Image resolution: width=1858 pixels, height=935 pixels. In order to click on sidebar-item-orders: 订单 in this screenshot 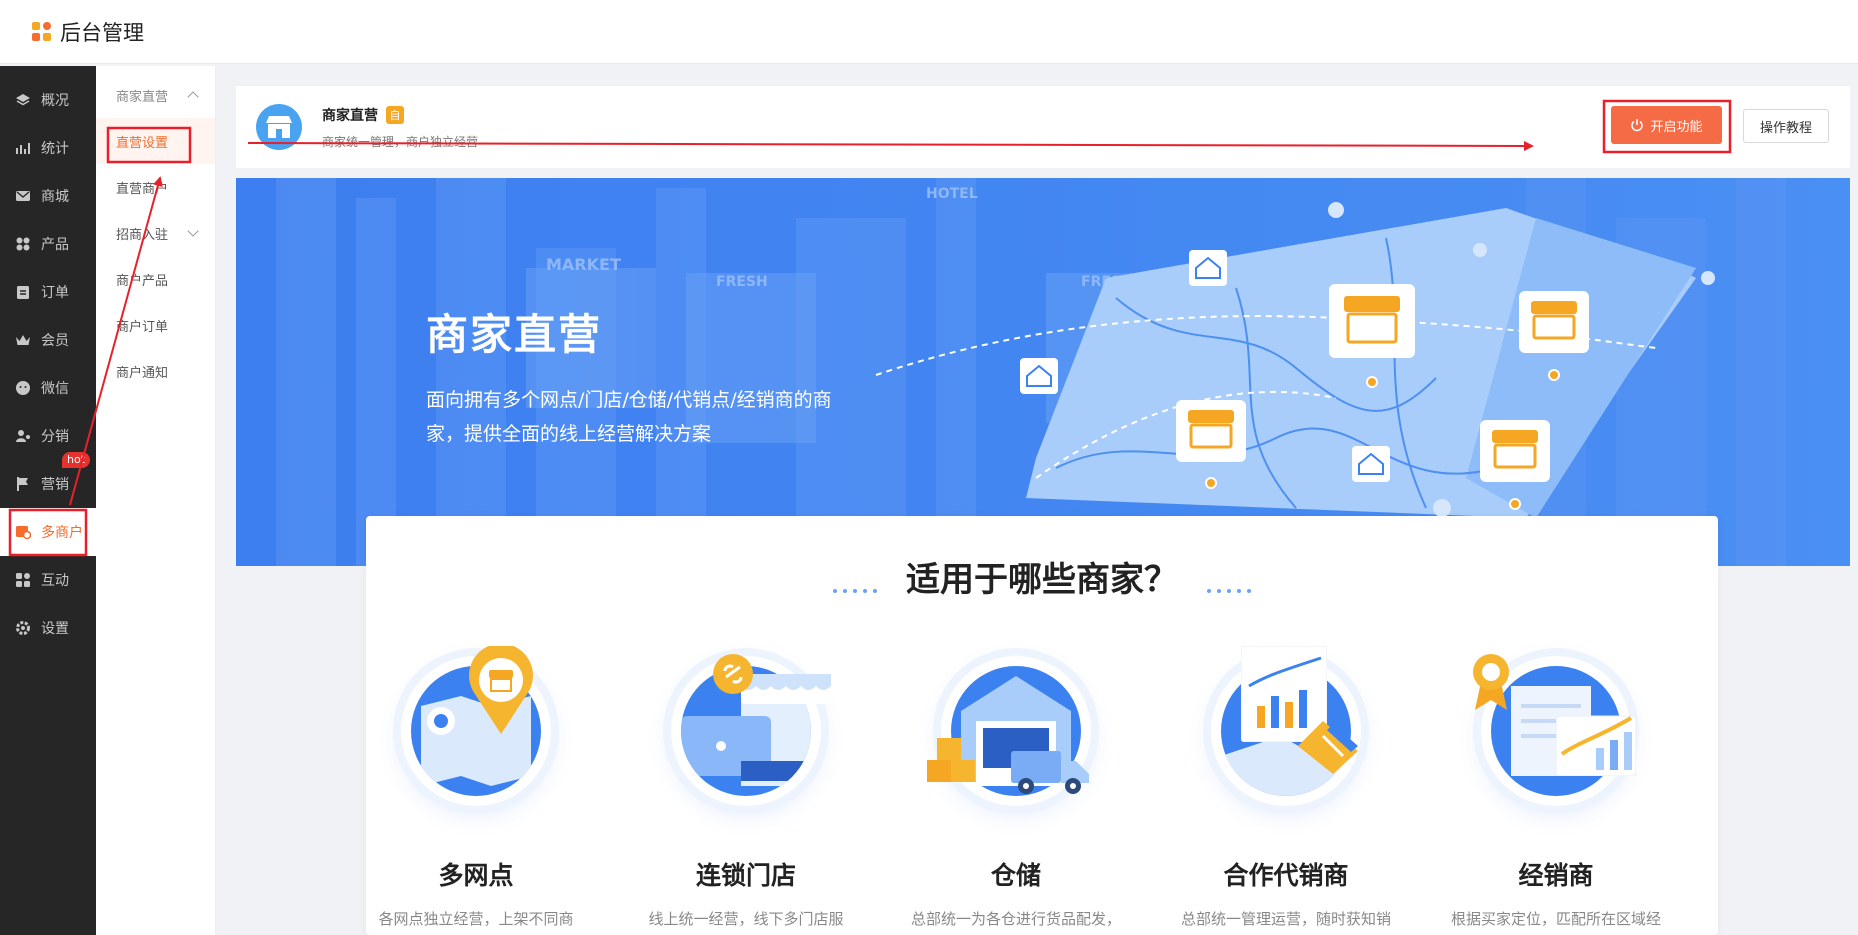, I will do `click(48, 292)`.